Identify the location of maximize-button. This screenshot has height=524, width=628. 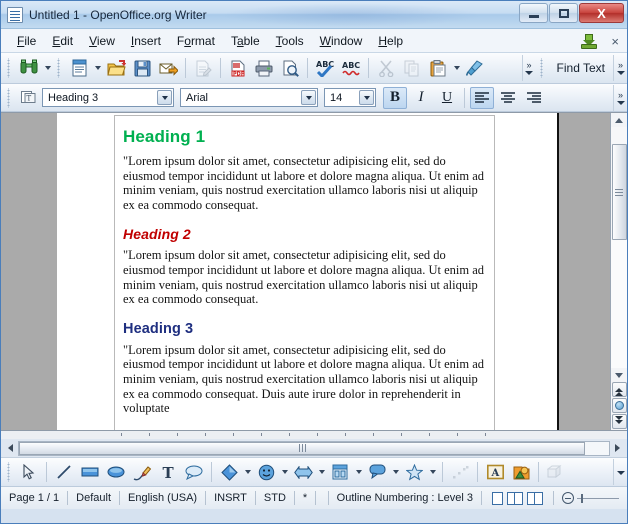
(563, 13).